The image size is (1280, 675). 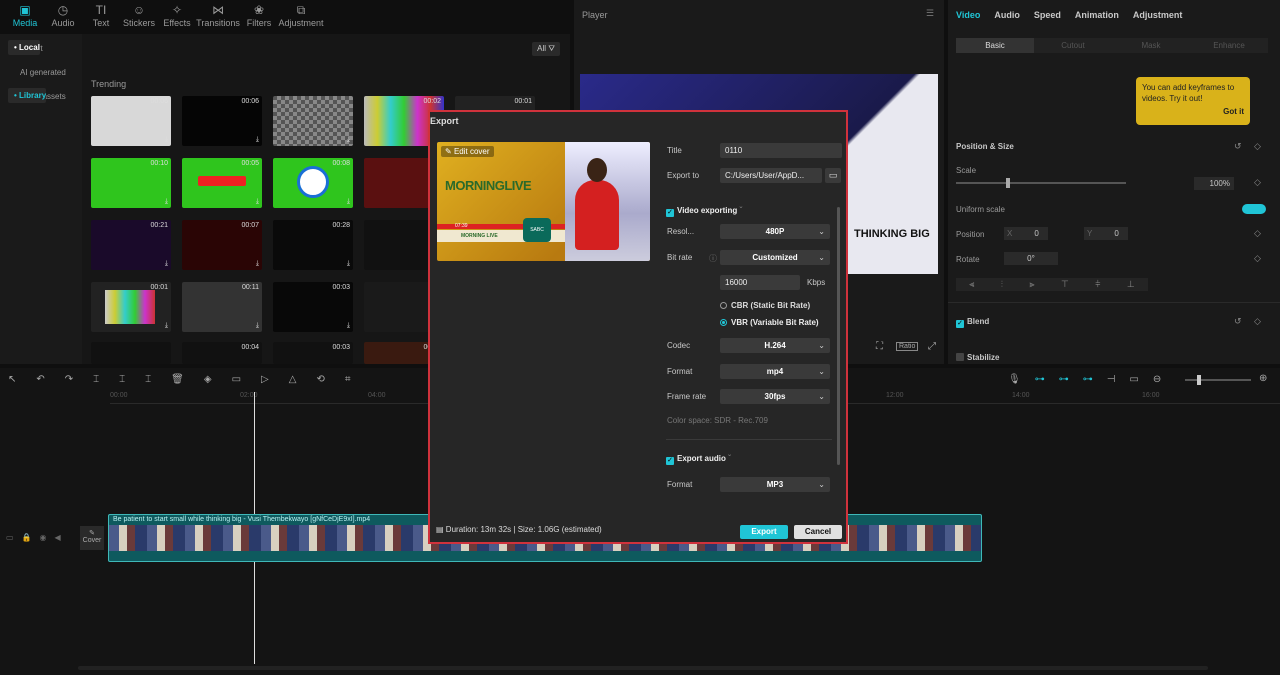 I want to click on media-thumb: 00:04, so click(x=222, y=353).